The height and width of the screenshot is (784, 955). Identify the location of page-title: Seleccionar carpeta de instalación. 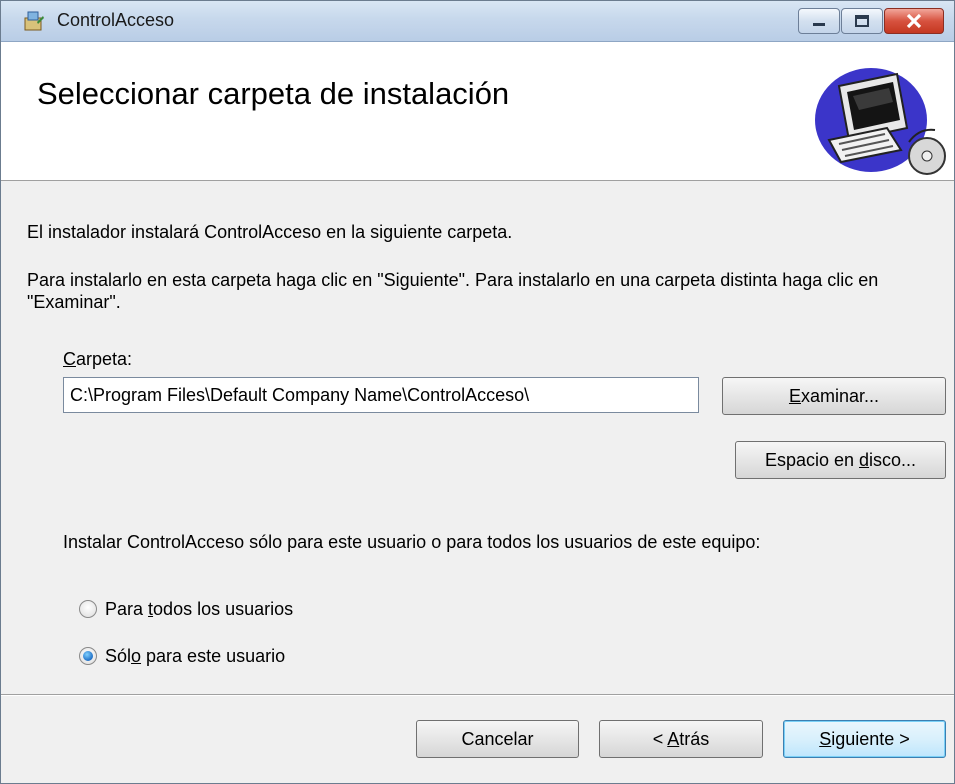
(273, 93).